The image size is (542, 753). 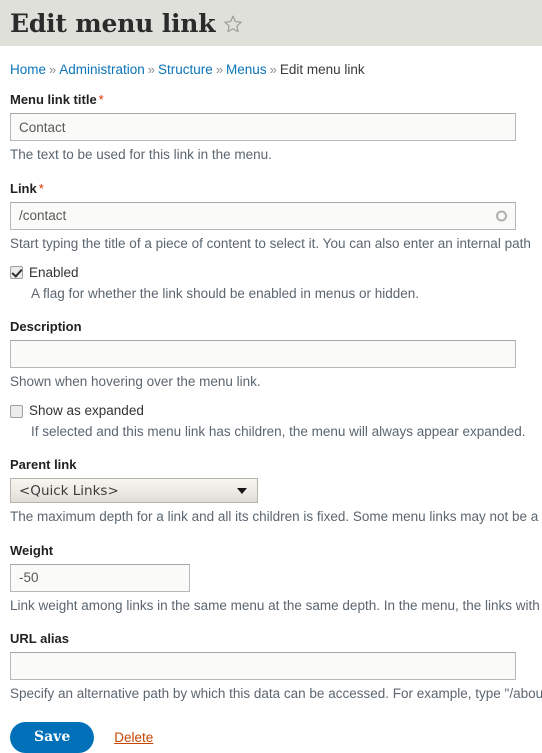 I want to click on parent-link-select: <Quick Links>, so click(x=134, y=491).